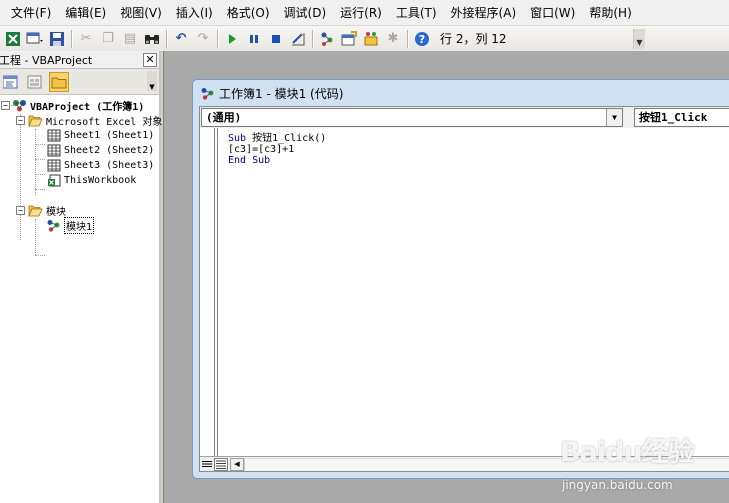 The width and height of the screenshot is (729, 503). Describe the element at coordinates (181, 39) in the screenshot. I see `undo-icon: ↶` at that location.